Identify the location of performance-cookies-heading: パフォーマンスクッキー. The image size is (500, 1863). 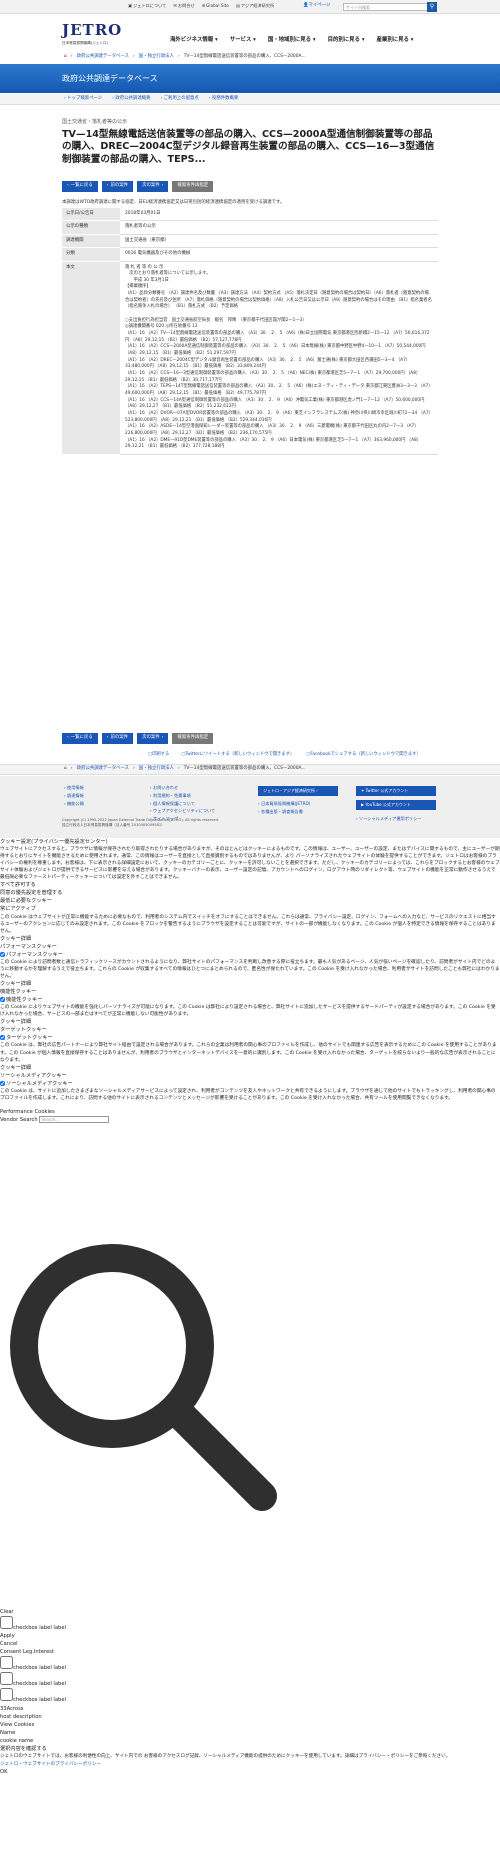
(28, 946).